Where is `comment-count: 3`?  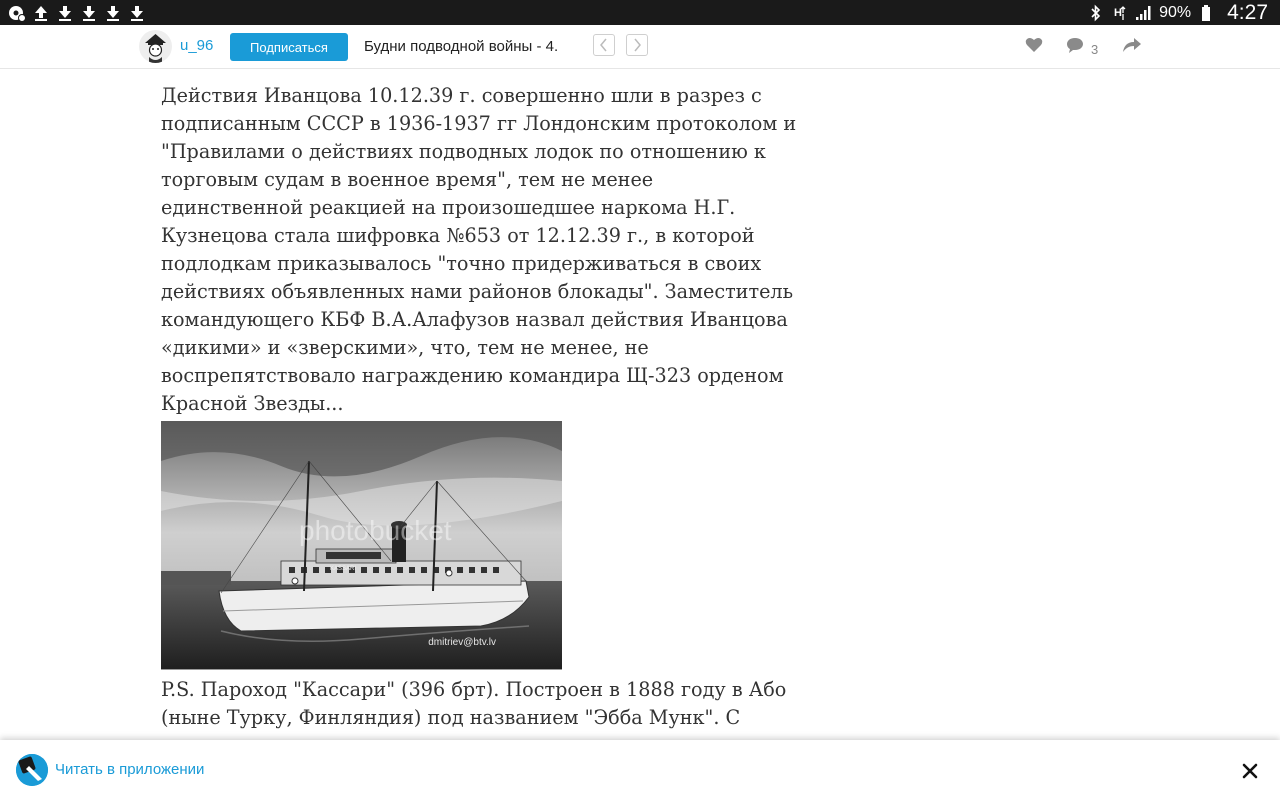
comment-count: 3 is located at coordinates (1095, 49).